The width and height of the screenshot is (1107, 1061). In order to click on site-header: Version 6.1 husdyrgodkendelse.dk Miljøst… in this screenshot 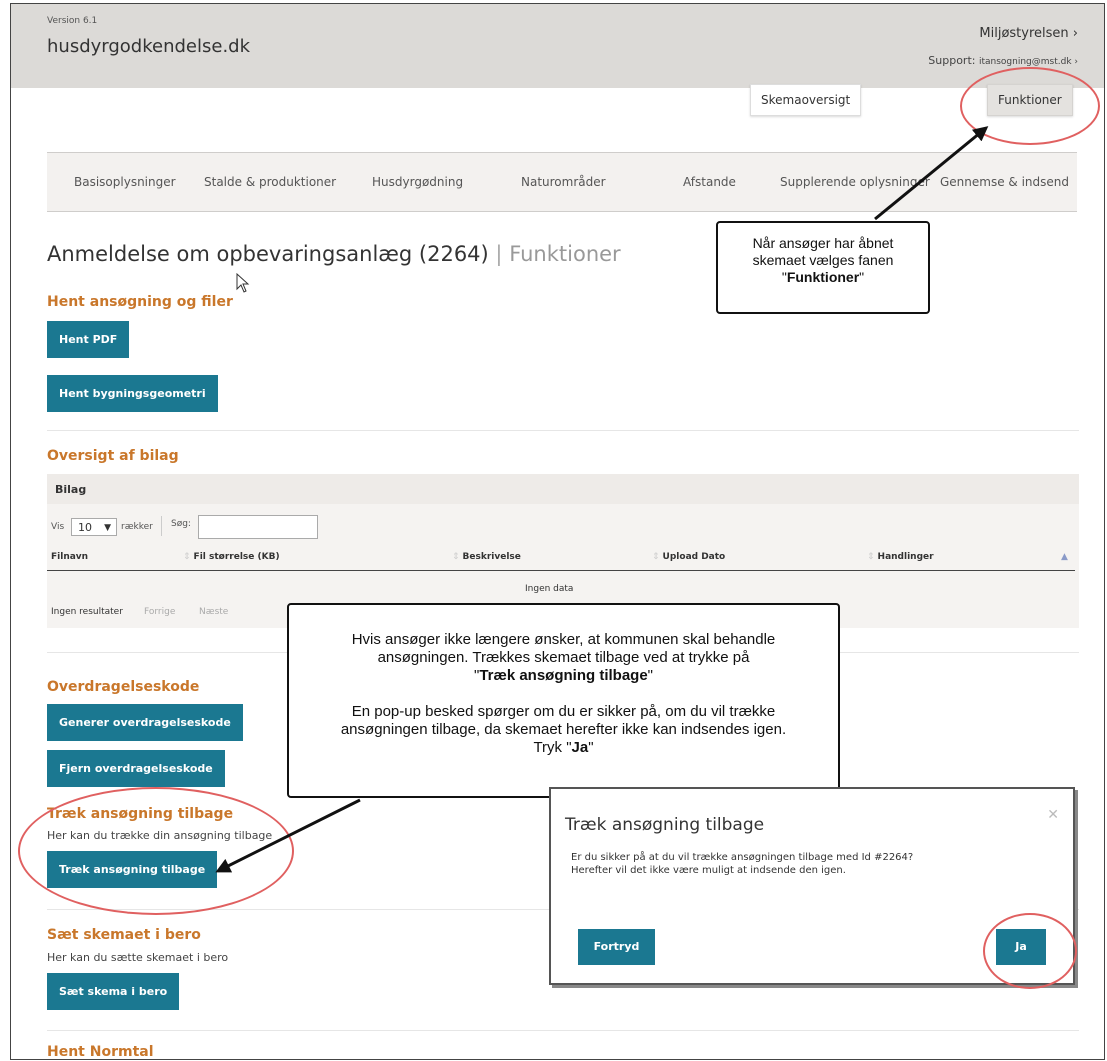, I will do `click(557, 46)`.